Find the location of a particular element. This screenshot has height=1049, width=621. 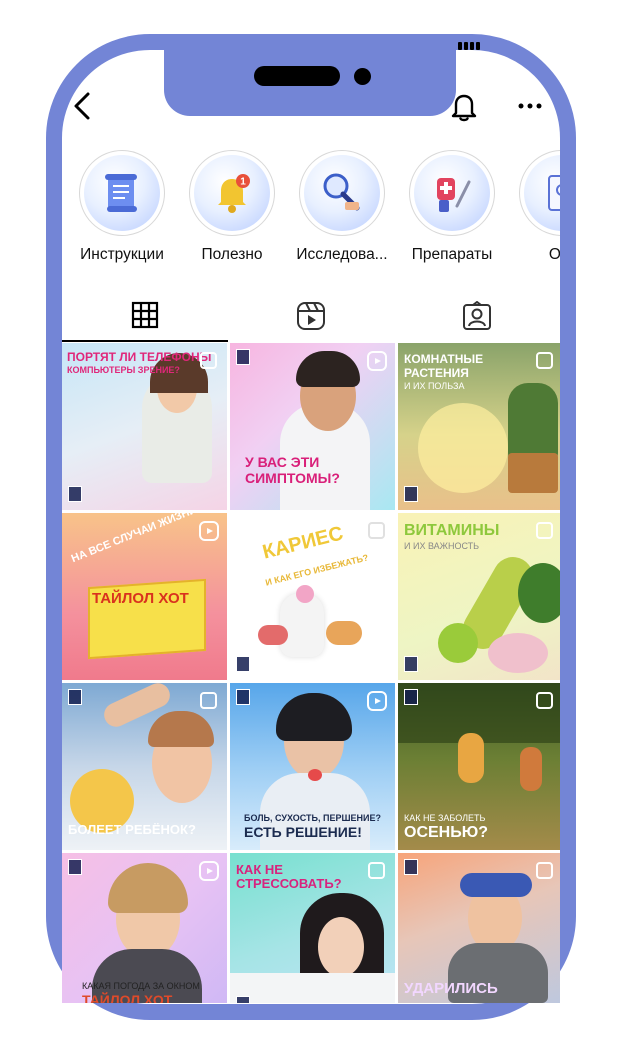

post-tile: ТАЙЛОЛ ХОТ НА ВСЕ СЛУЧАИ ЖИЗНИ is located at coordinates (144, 596).